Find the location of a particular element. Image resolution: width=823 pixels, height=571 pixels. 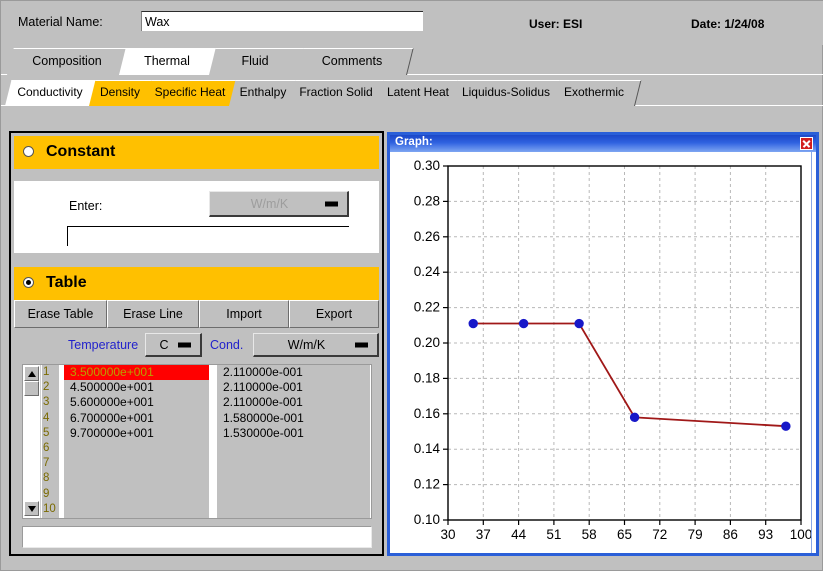

erase-table-button: Erase Table is located at coordinates (60, 314).